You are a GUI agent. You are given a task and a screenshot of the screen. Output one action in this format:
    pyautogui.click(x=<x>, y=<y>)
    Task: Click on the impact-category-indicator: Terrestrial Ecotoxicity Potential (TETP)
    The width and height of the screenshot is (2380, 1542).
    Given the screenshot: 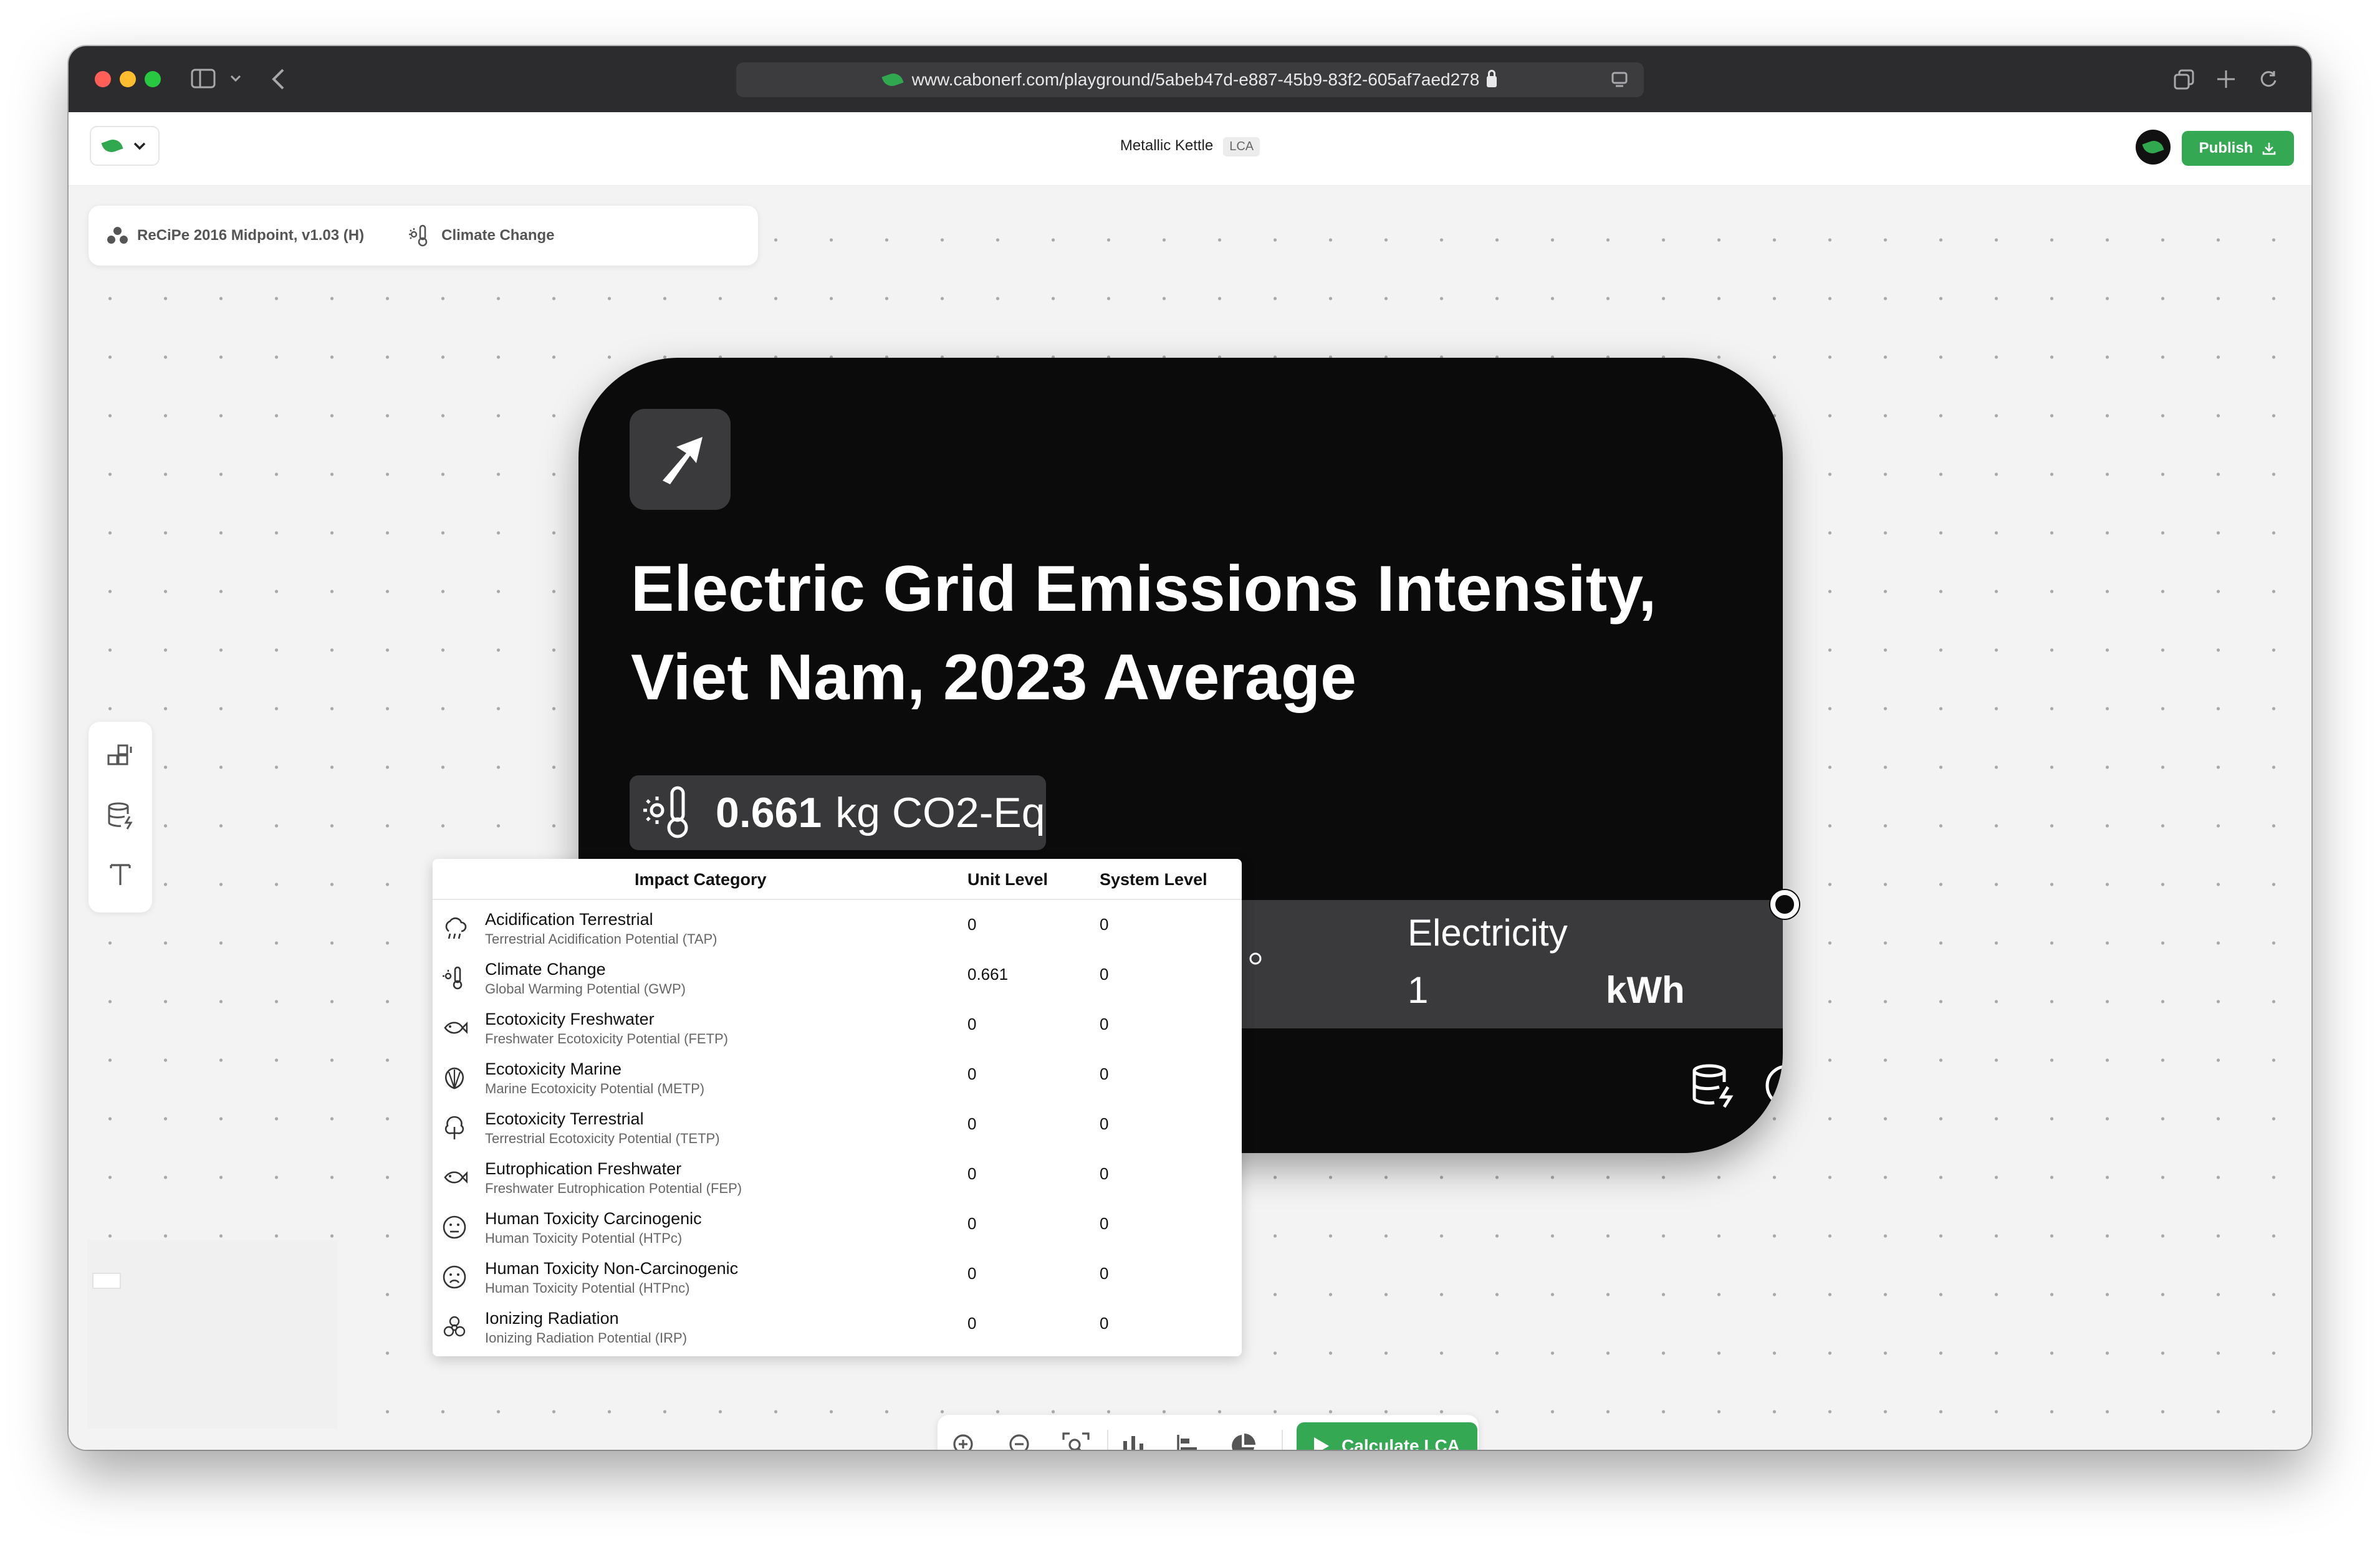 What is the action you would take?
    pyautogui.click(x=602, y=1138)
    